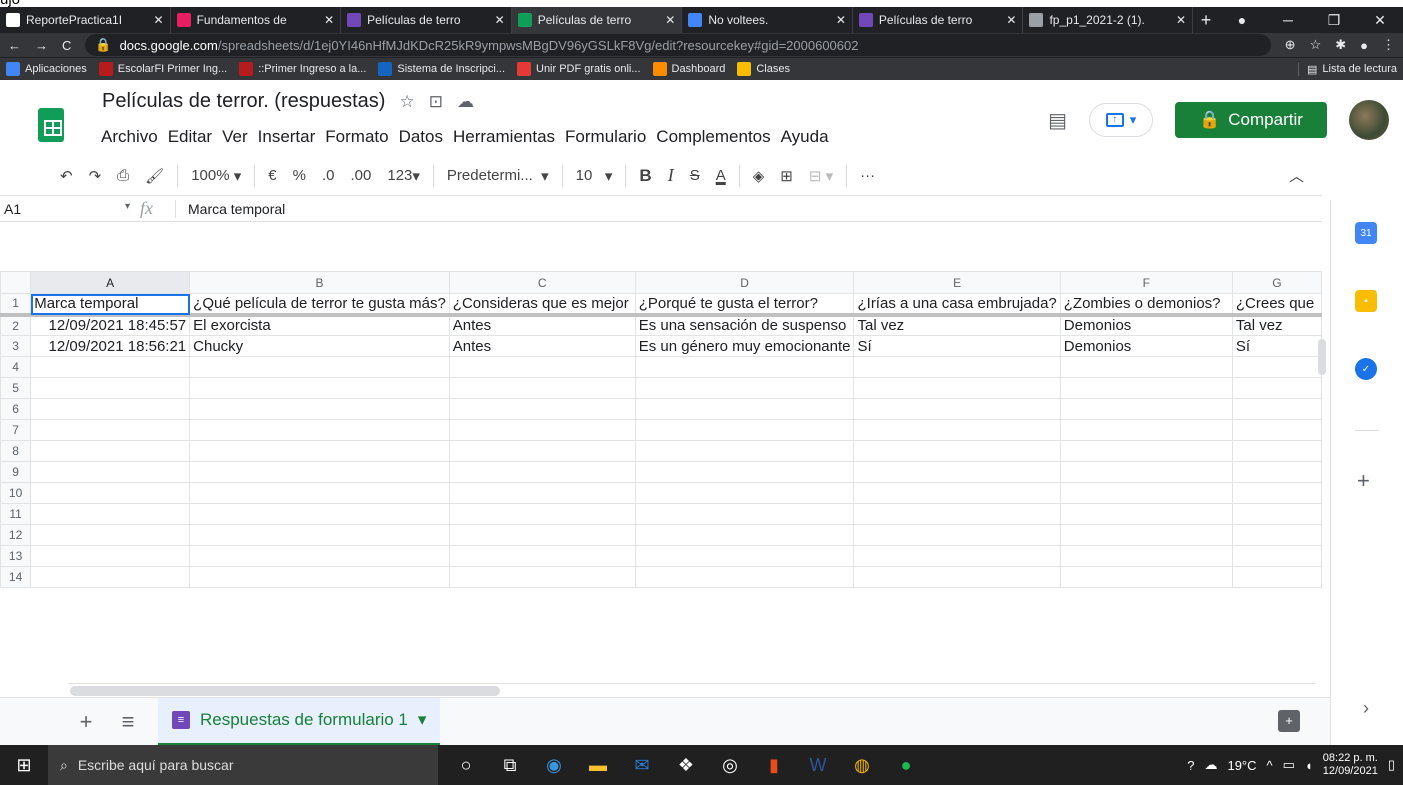 This screenshot has height=785, width=1403. I want to click on menu-item: Datos, so click(421, 137).